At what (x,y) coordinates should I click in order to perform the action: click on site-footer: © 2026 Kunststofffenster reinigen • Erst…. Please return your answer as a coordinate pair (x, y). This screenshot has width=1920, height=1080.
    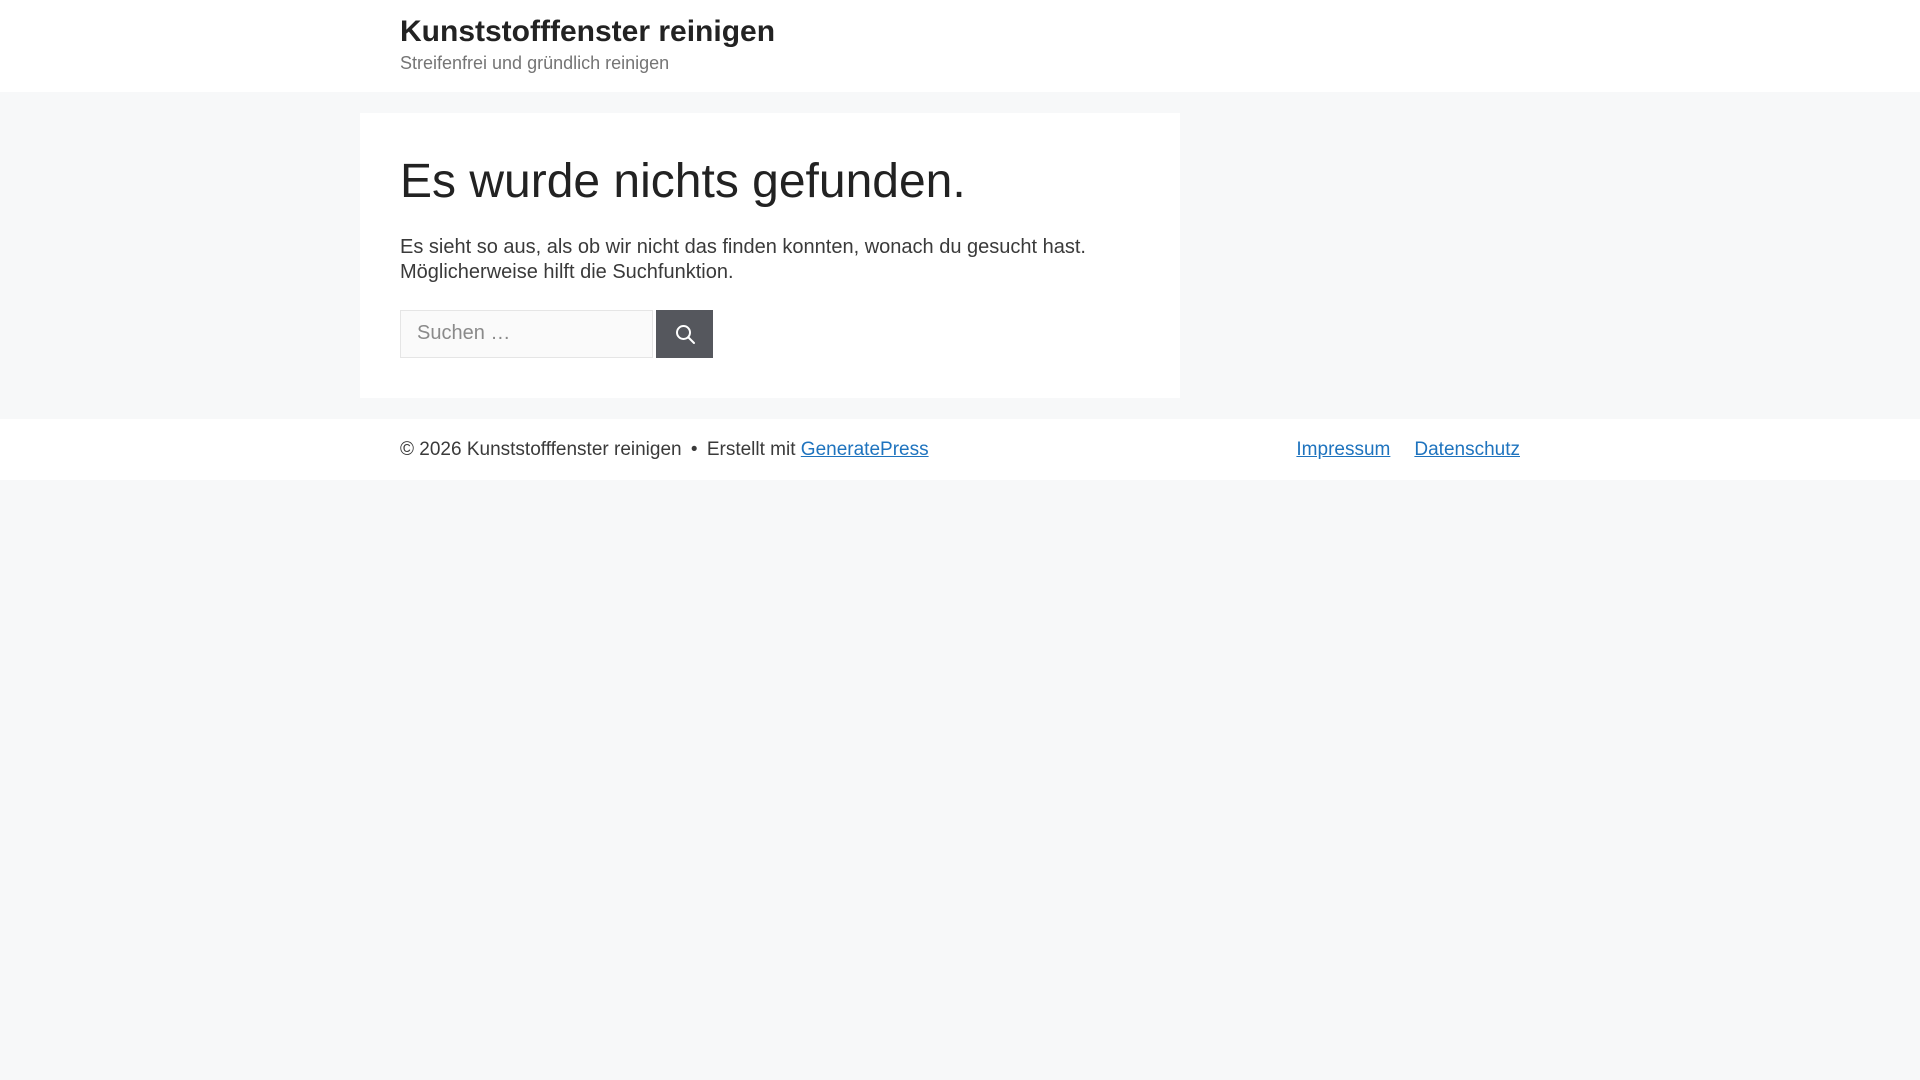
    Looking at the image, I should click on (960, 449).